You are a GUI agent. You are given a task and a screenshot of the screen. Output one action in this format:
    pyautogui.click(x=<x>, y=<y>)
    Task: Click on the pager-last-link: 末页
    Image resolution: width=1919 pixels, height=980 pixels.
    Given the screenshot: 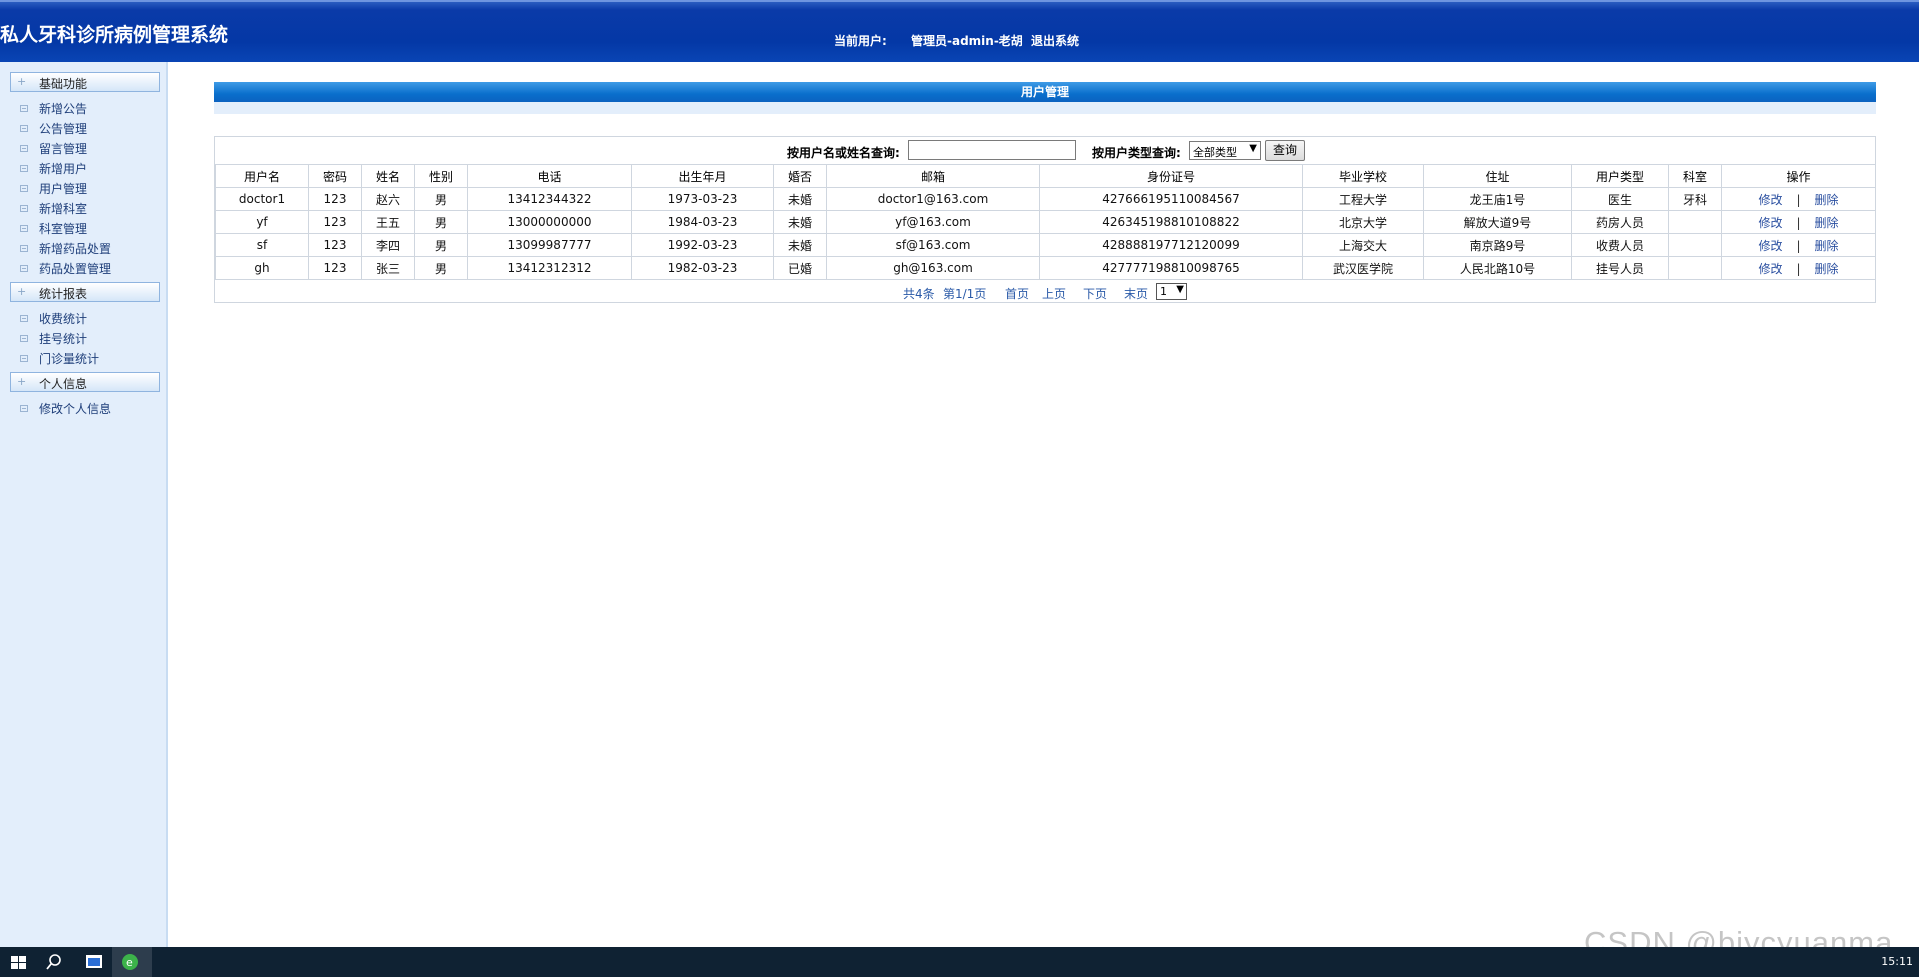 What is the action you would take?
    pyautogui.click(x=1136, y=293)
    